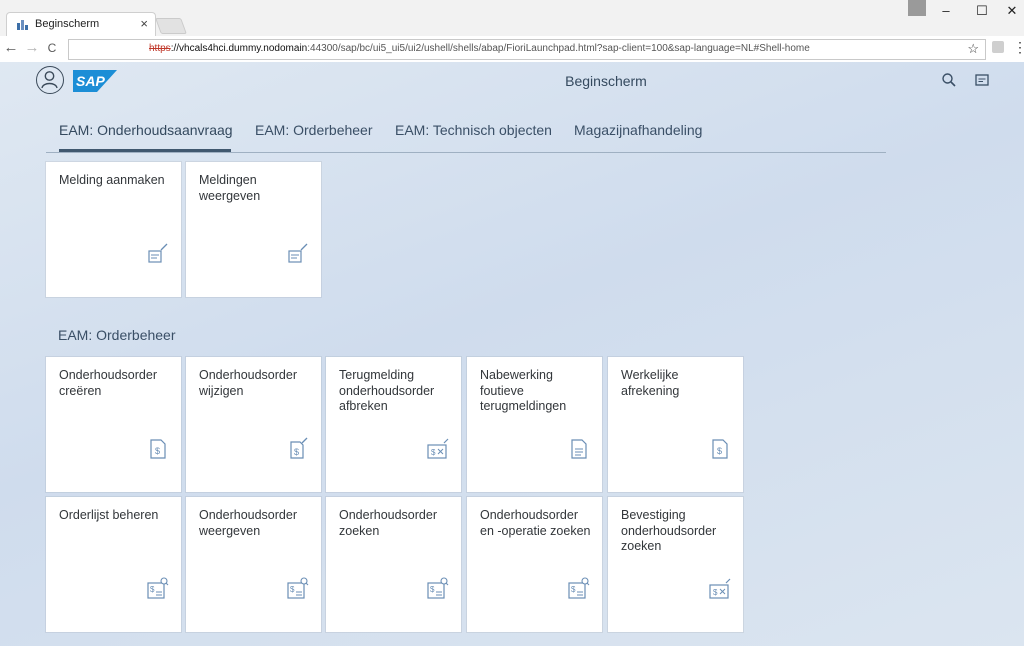  What do you see at coordinates (917, 8) in the screenshot?
I see `profile-icon` at bounding box center [917, 8].